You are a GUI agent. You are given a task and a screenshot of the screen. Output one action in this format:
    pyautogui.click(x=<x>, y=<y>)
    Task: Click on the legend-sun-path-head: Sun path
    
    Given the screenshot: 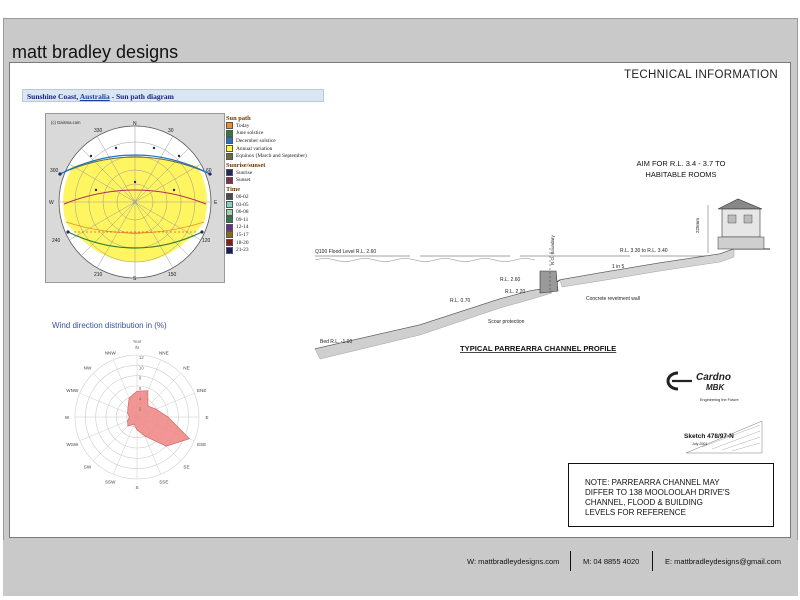 What is the action you would take?
    pyautogui.click(x=238, y=118)
    